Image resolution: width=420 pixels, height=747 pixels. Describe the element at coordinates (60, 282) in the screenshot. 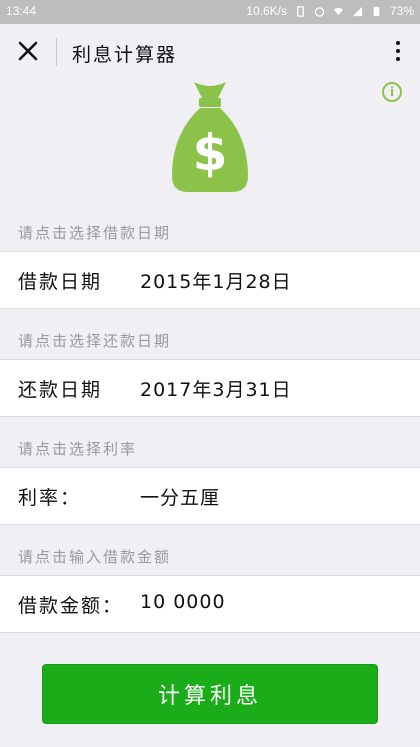

I see `loan-date-label: 借款日期` at that location.